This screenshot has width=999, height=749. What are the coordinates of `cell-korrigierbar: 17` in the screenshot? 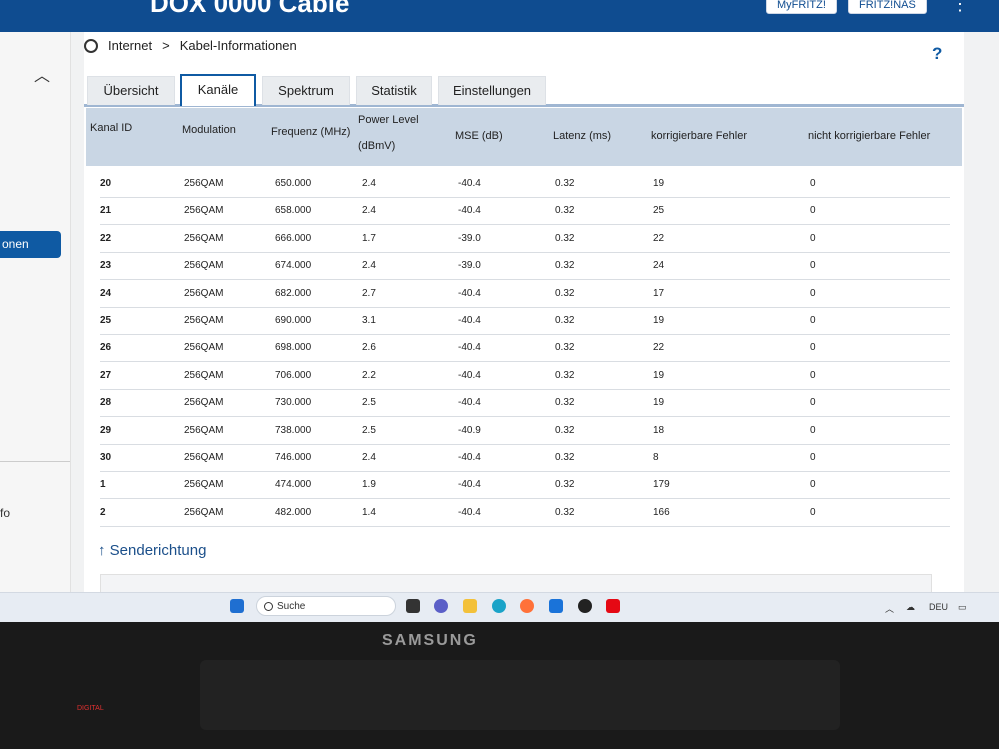 It's located at (659, 293).